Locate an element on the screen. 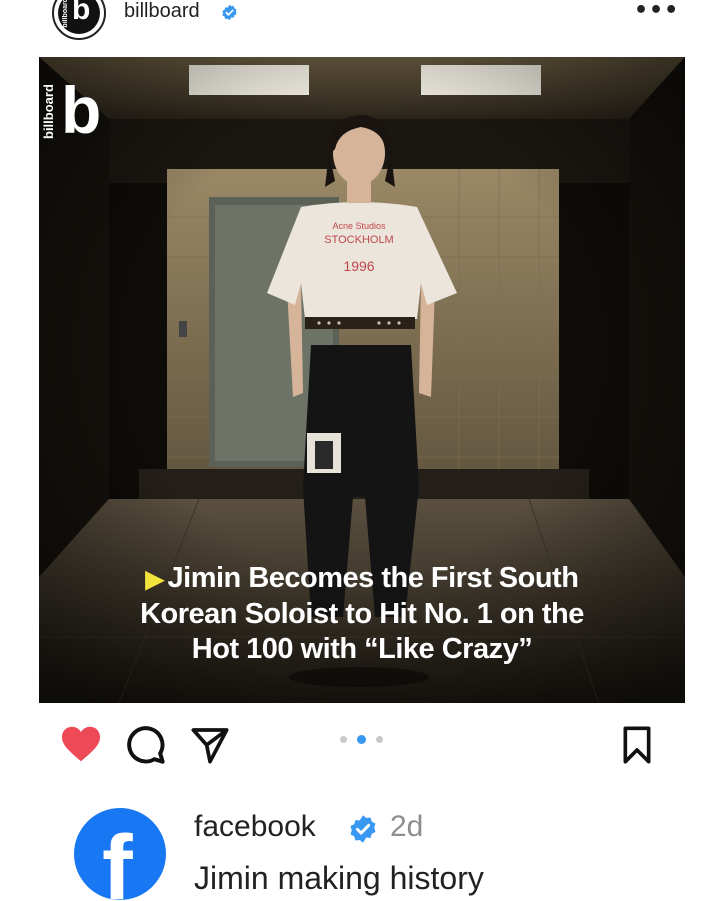 This screenshot has height=901, width=720. comment-bubble-icon is located at coordinates (146, 745).